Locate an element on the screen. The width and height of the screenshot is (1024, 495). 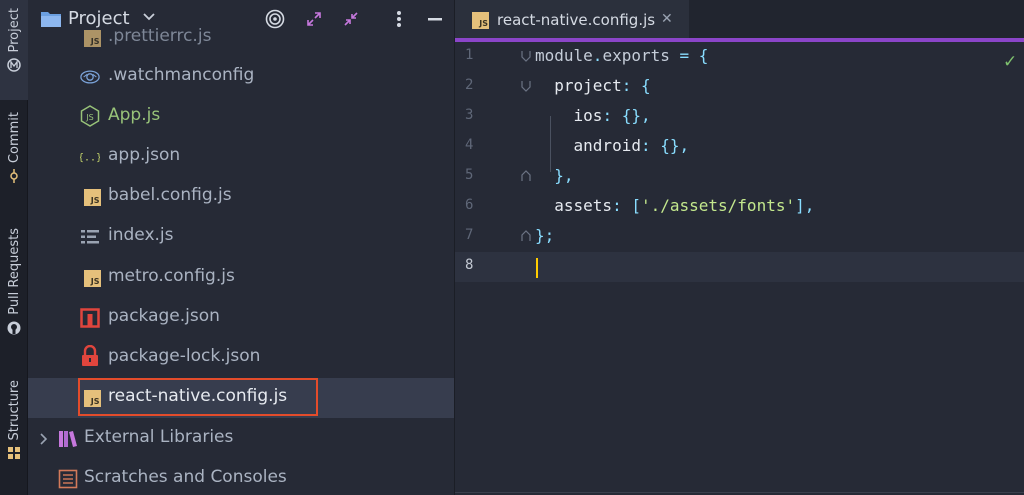
npm-icon is located at coordinates (90, 318).